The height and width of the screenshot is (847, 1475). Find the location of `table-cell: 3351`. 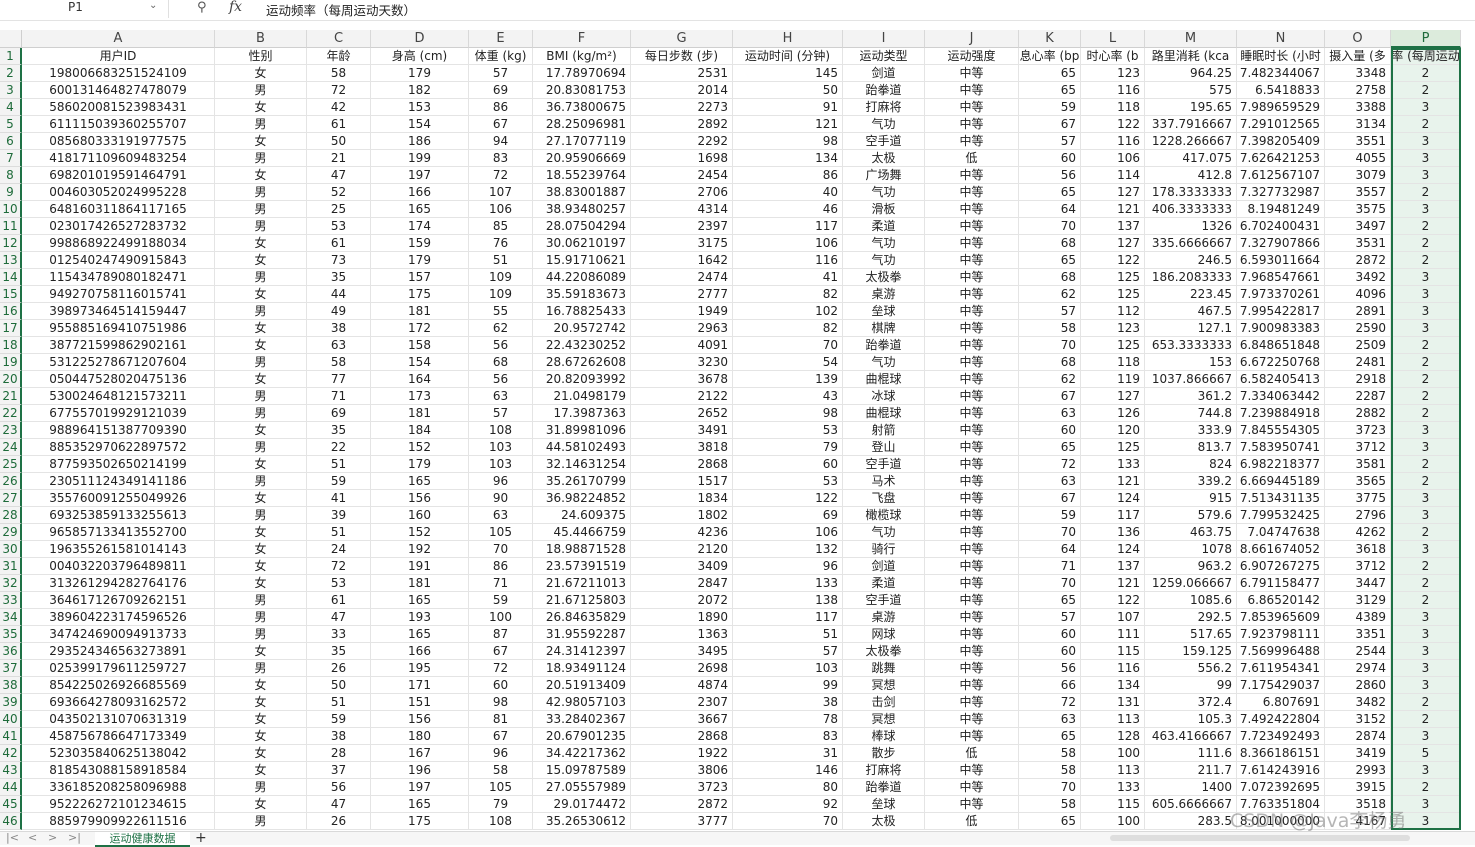

table-cell: 3351 is located at coordinates (1358, 634).